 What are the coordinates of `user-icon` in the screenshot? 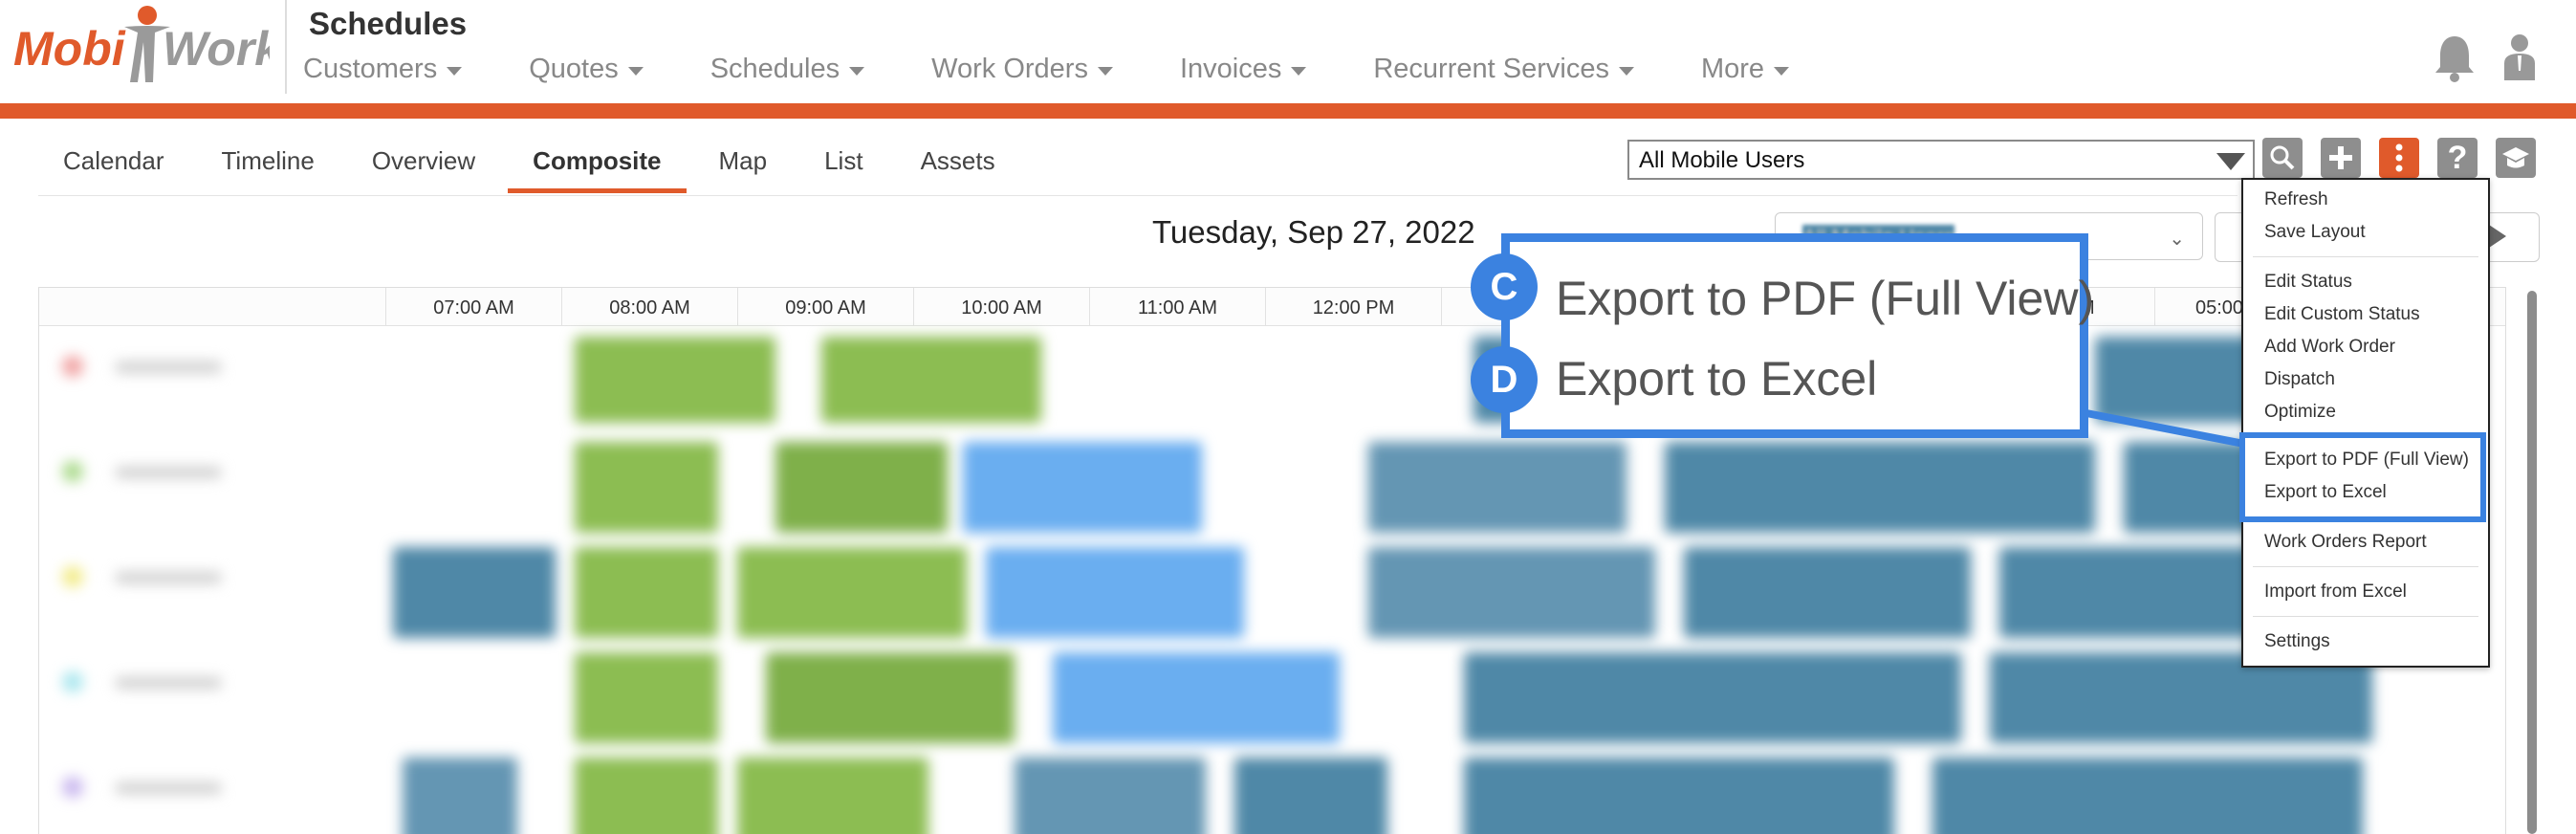 It's located at (2519, 57).